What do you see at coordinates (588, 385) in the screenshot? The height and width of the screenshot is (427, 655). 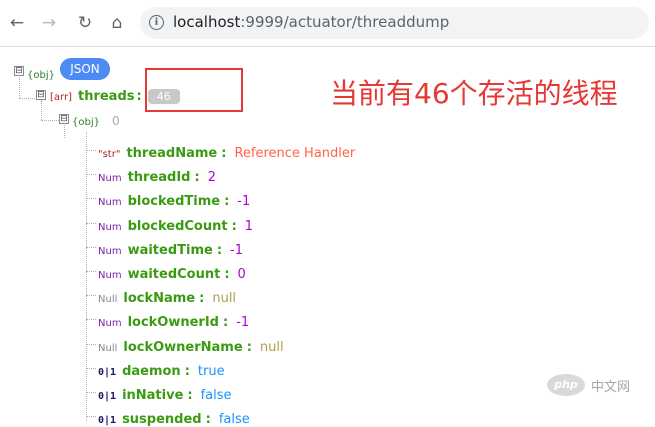 I see `watermark: php 中文网` at bounding box center [588, 385].